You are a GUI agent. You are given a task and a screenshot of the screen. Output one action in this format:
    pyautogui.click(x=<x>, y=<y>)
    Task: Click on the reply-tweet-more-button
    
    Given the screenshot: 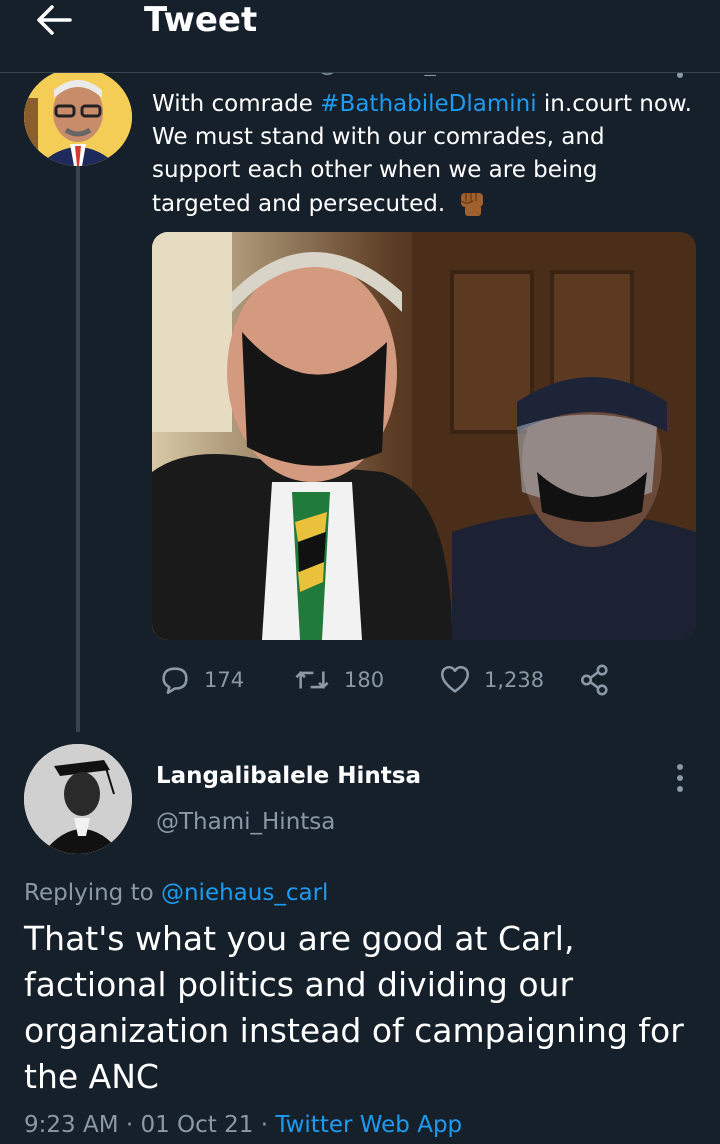 What is the action you would take?
    pyautogui.click(x=680, y=781)
    